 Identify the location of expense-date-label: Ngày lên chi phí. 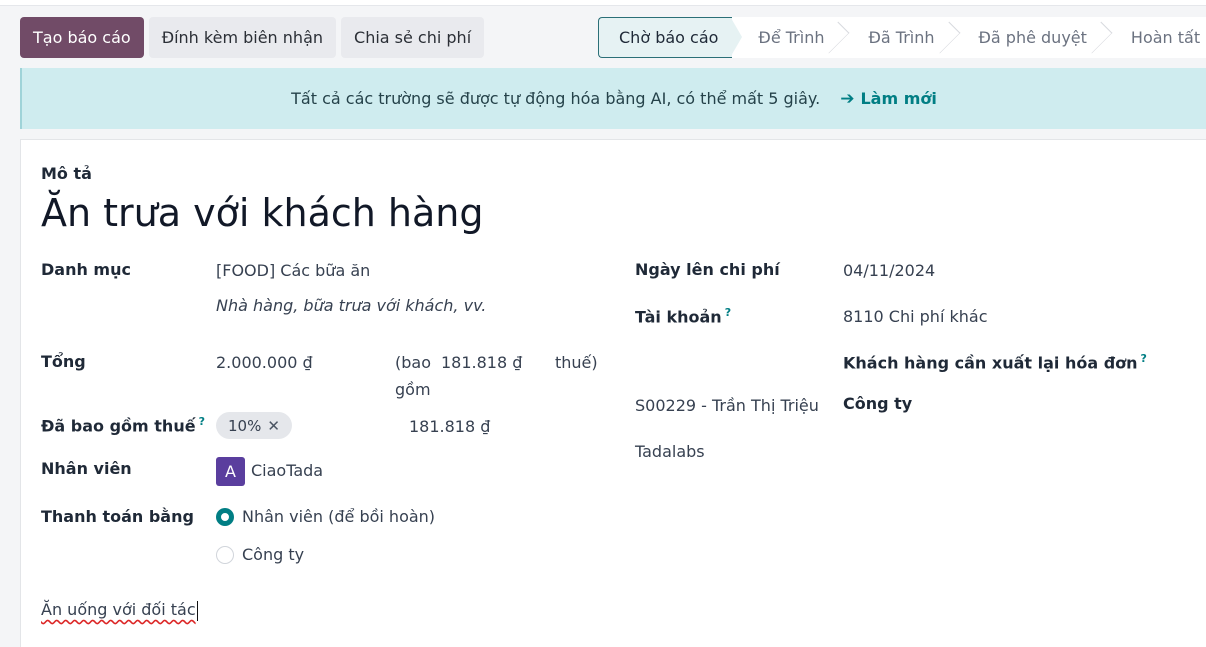
(707, 269).